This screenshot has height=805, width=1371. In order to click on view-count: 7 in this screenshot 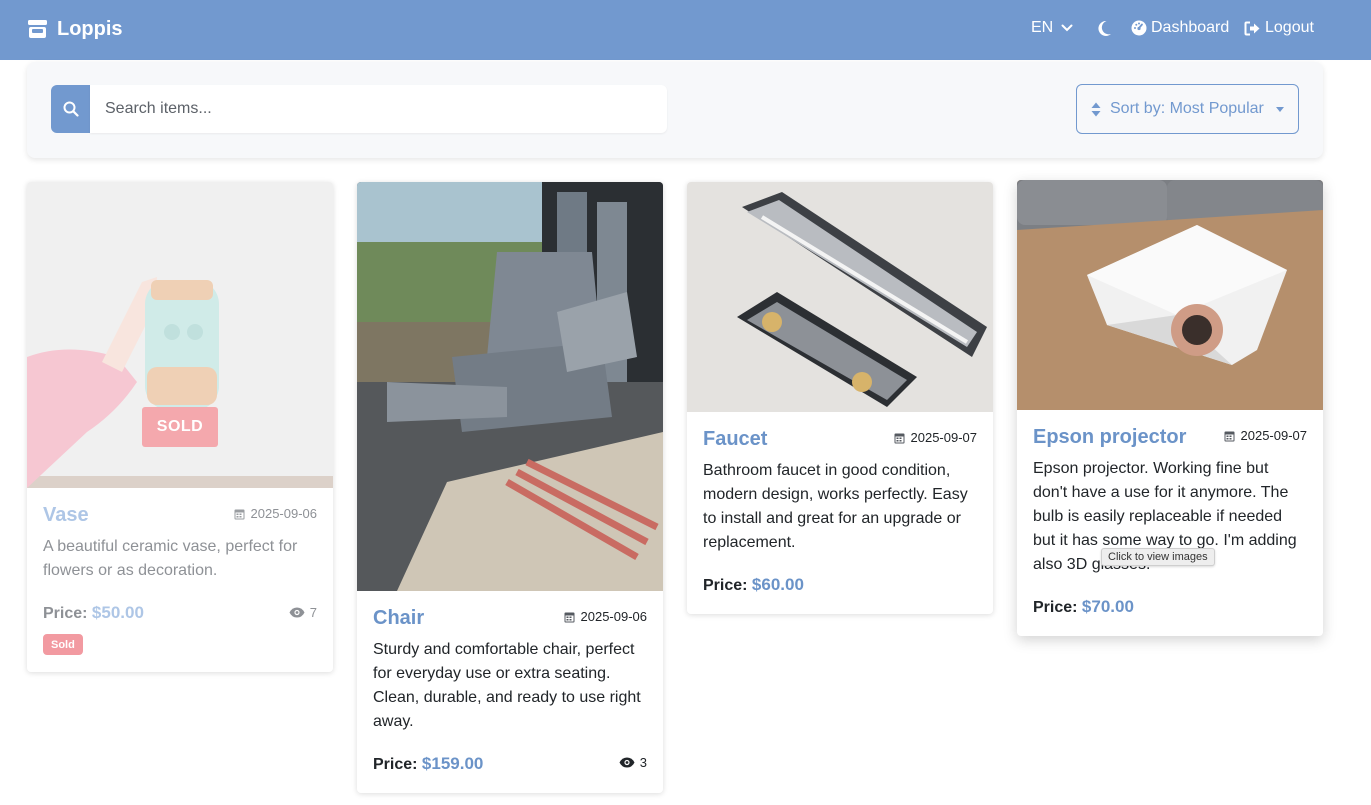, I will do `click(303, 612)`.